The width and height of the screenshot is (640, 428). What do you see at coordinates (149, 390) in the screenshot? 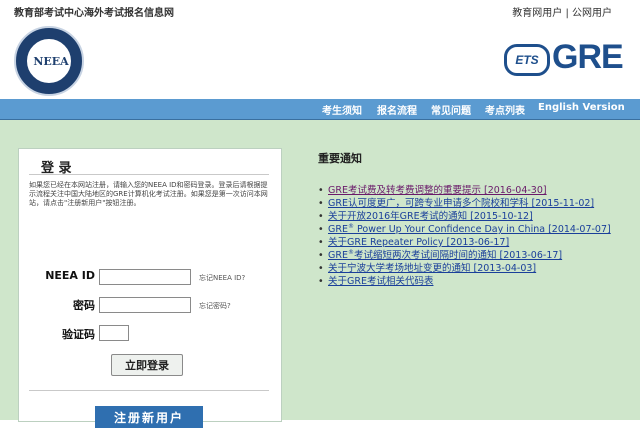
I see `login-divider` at bounding box center [149, 390].